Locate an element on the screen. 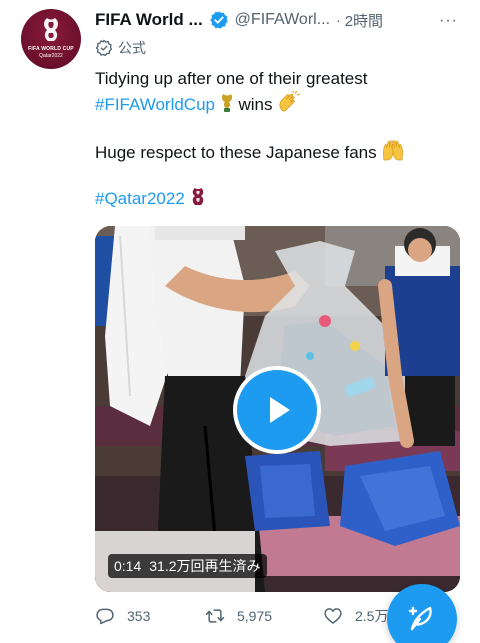  timestamp: 2時間 is located at coordinates (364, 20).